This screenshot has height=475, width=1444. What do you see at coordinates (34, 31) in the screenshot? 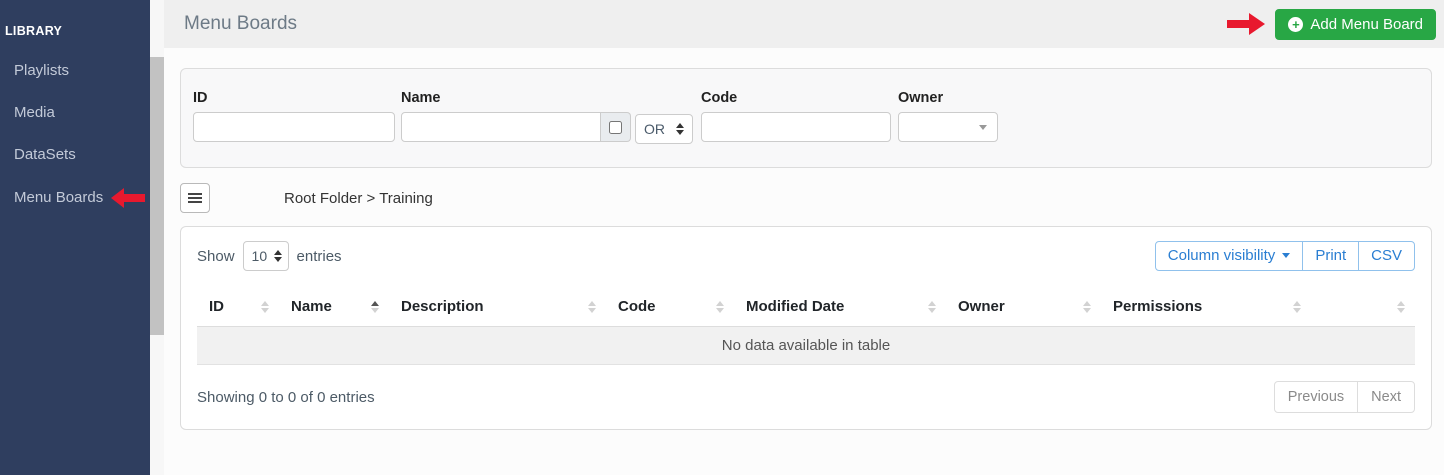
I see `sidebar-section-library: LIBRARY` at bounding box center [34, 31].